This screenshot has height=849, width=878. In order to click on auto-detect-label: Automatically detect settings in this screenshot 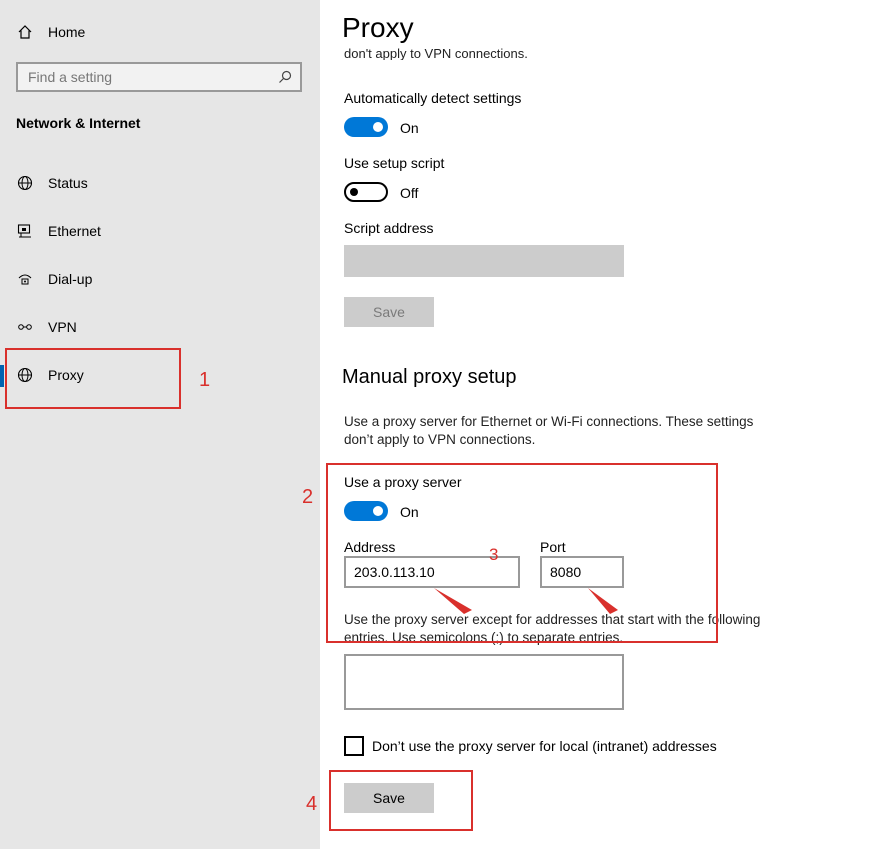, I will do `click(433, 98)`.